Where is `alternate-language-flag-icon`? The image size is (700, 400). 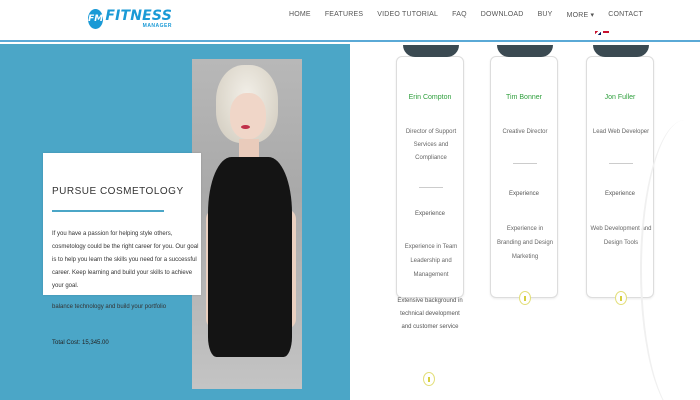
alternate-language-flag-icon is located at coordinates (606, 33).